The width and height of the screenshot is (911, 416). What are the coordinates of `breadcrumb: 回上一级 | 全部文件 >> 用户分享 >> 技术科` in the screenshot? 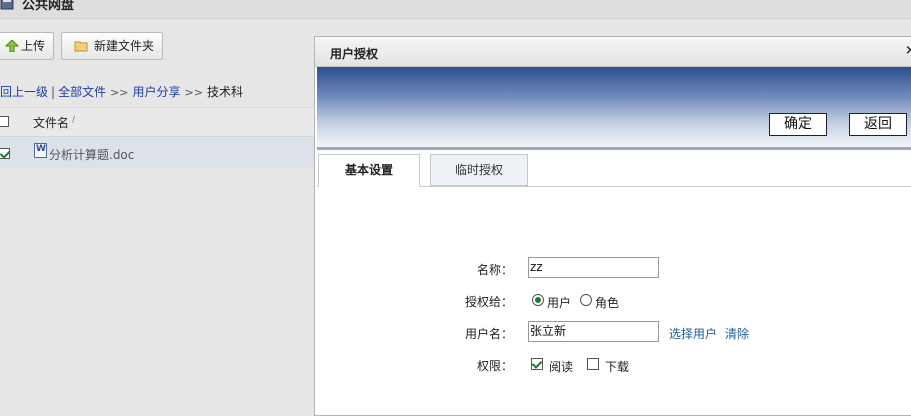 It's located at (157, 92).